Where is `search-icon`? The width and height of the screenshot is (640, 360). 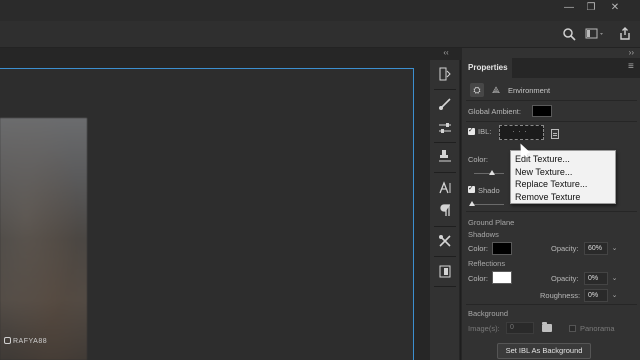
search-icon is located at coordinates (569, 34).